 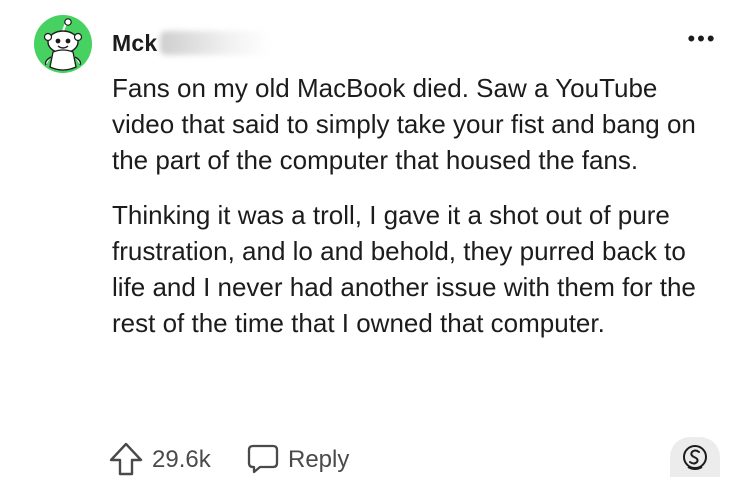 I want to click on snoo-avatar-icon, so click(x=63, y=44).